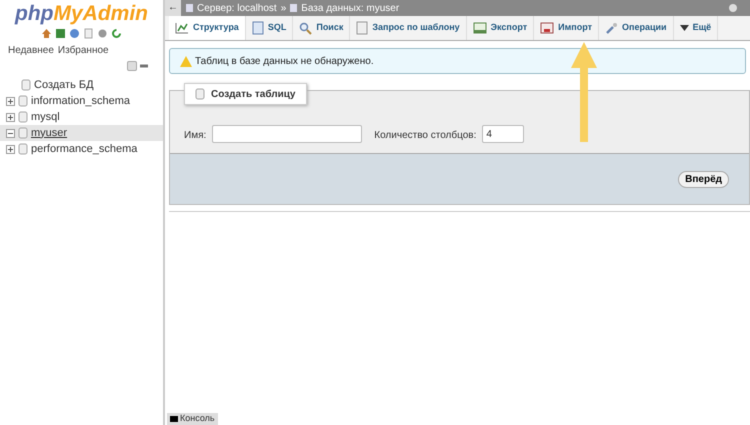  I want to click on tree-item: myuser, so click(81, 133).